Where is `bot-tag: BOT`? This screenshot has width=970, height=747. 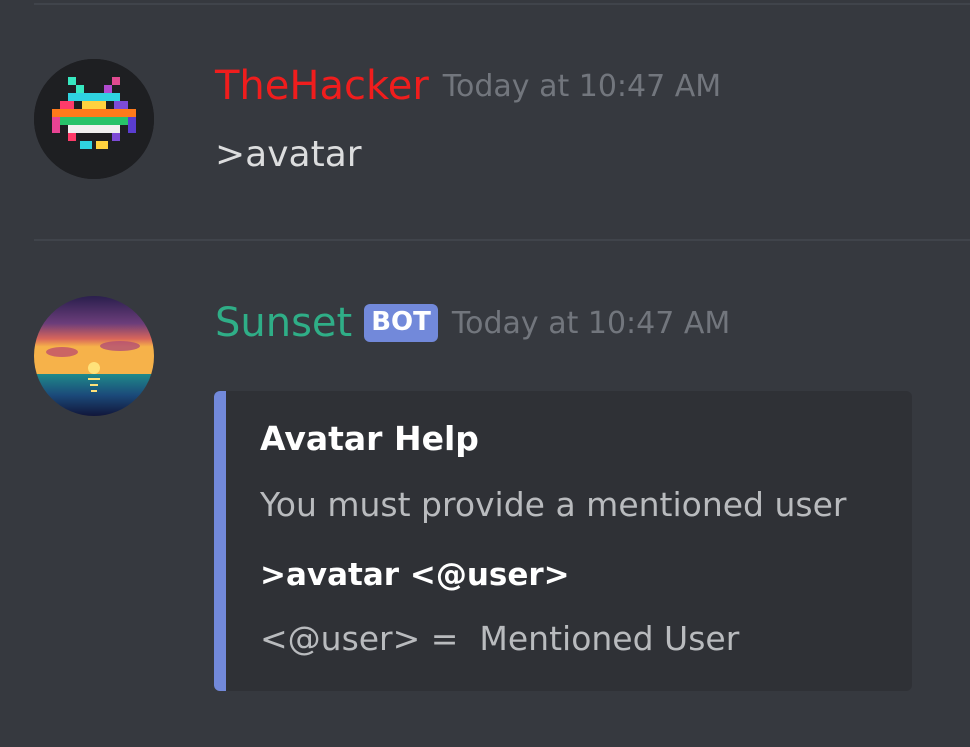
bot-tag: BOT is located at coordinates (401, 323).